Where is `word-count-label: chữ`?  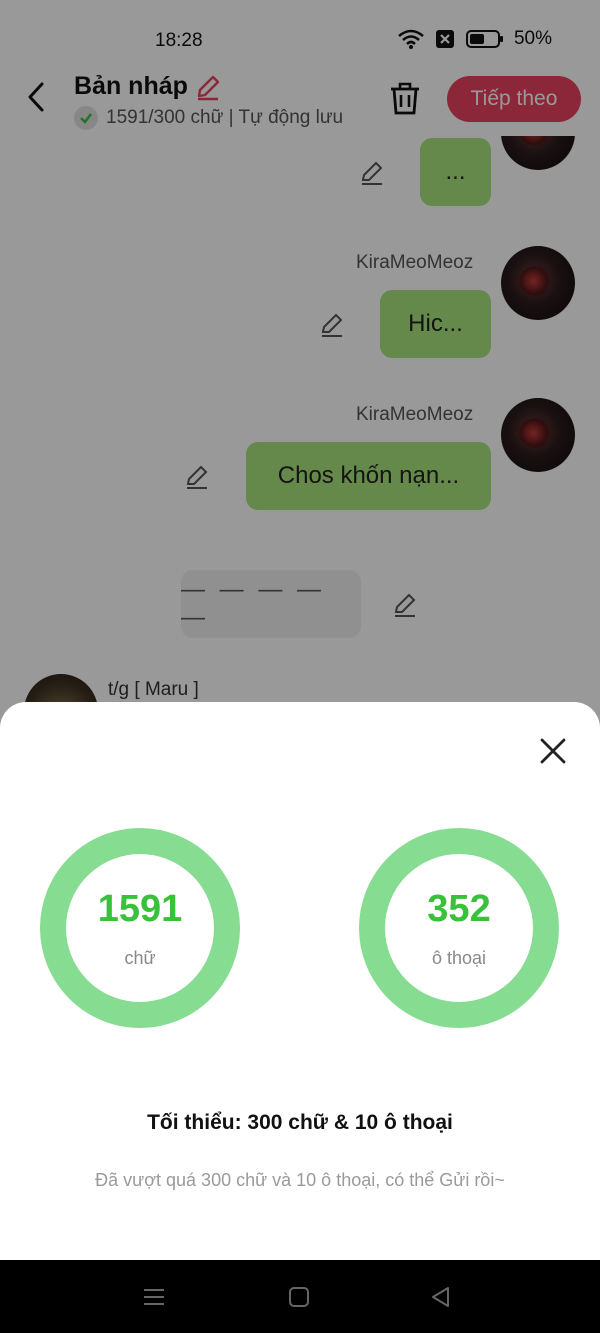
word-count-label: chữ is located at coordinates (140, 958).